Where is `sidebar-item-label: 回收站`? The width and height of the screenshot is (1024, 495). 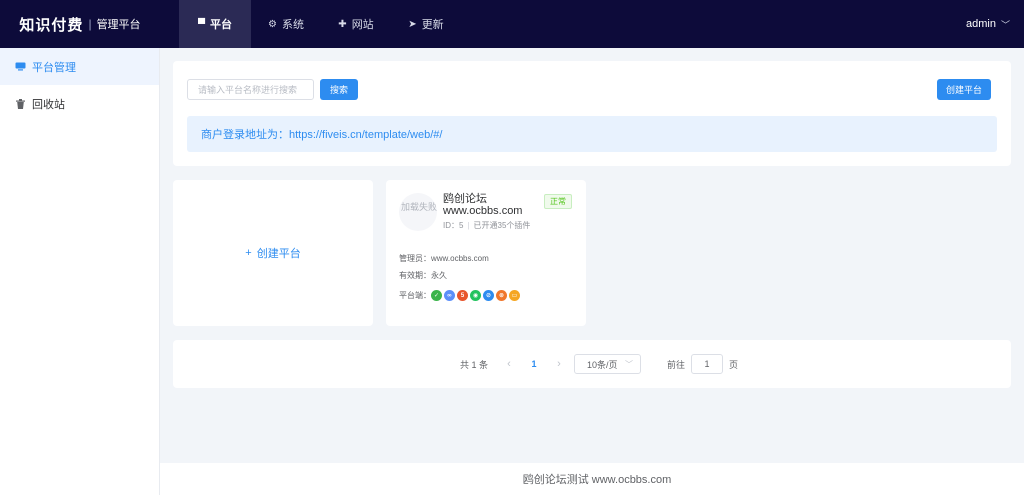 sidebar-item-label: 回收站 is located at coordinates (48, 104).